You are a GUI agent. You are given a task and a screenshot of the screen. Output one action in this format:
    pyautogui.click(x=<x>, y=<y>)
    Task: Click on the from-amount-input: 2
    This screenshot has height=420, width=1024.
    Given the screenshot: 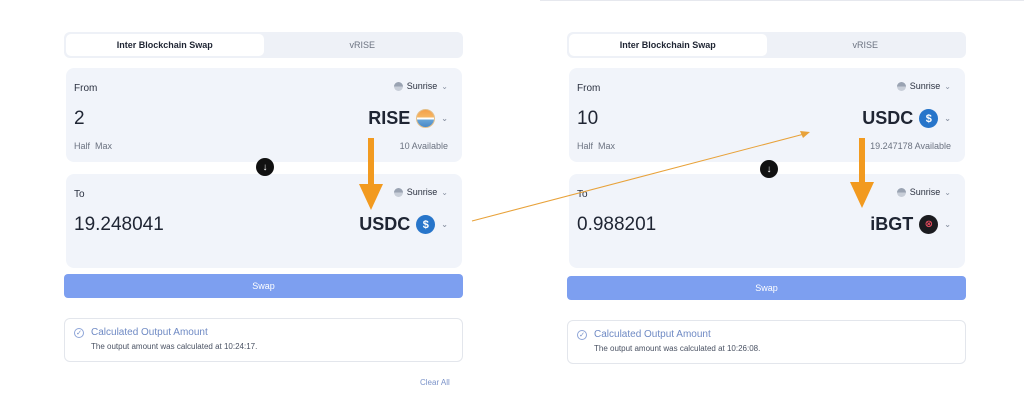 What is the action you would take?
    pyautogui.click(x=79, y=119)
    